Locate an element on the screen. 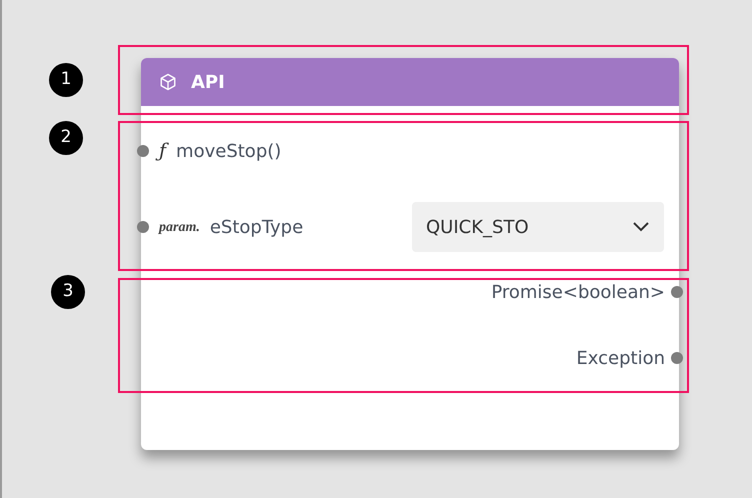  callout-number: 2 is located at coordinates (66, 138).